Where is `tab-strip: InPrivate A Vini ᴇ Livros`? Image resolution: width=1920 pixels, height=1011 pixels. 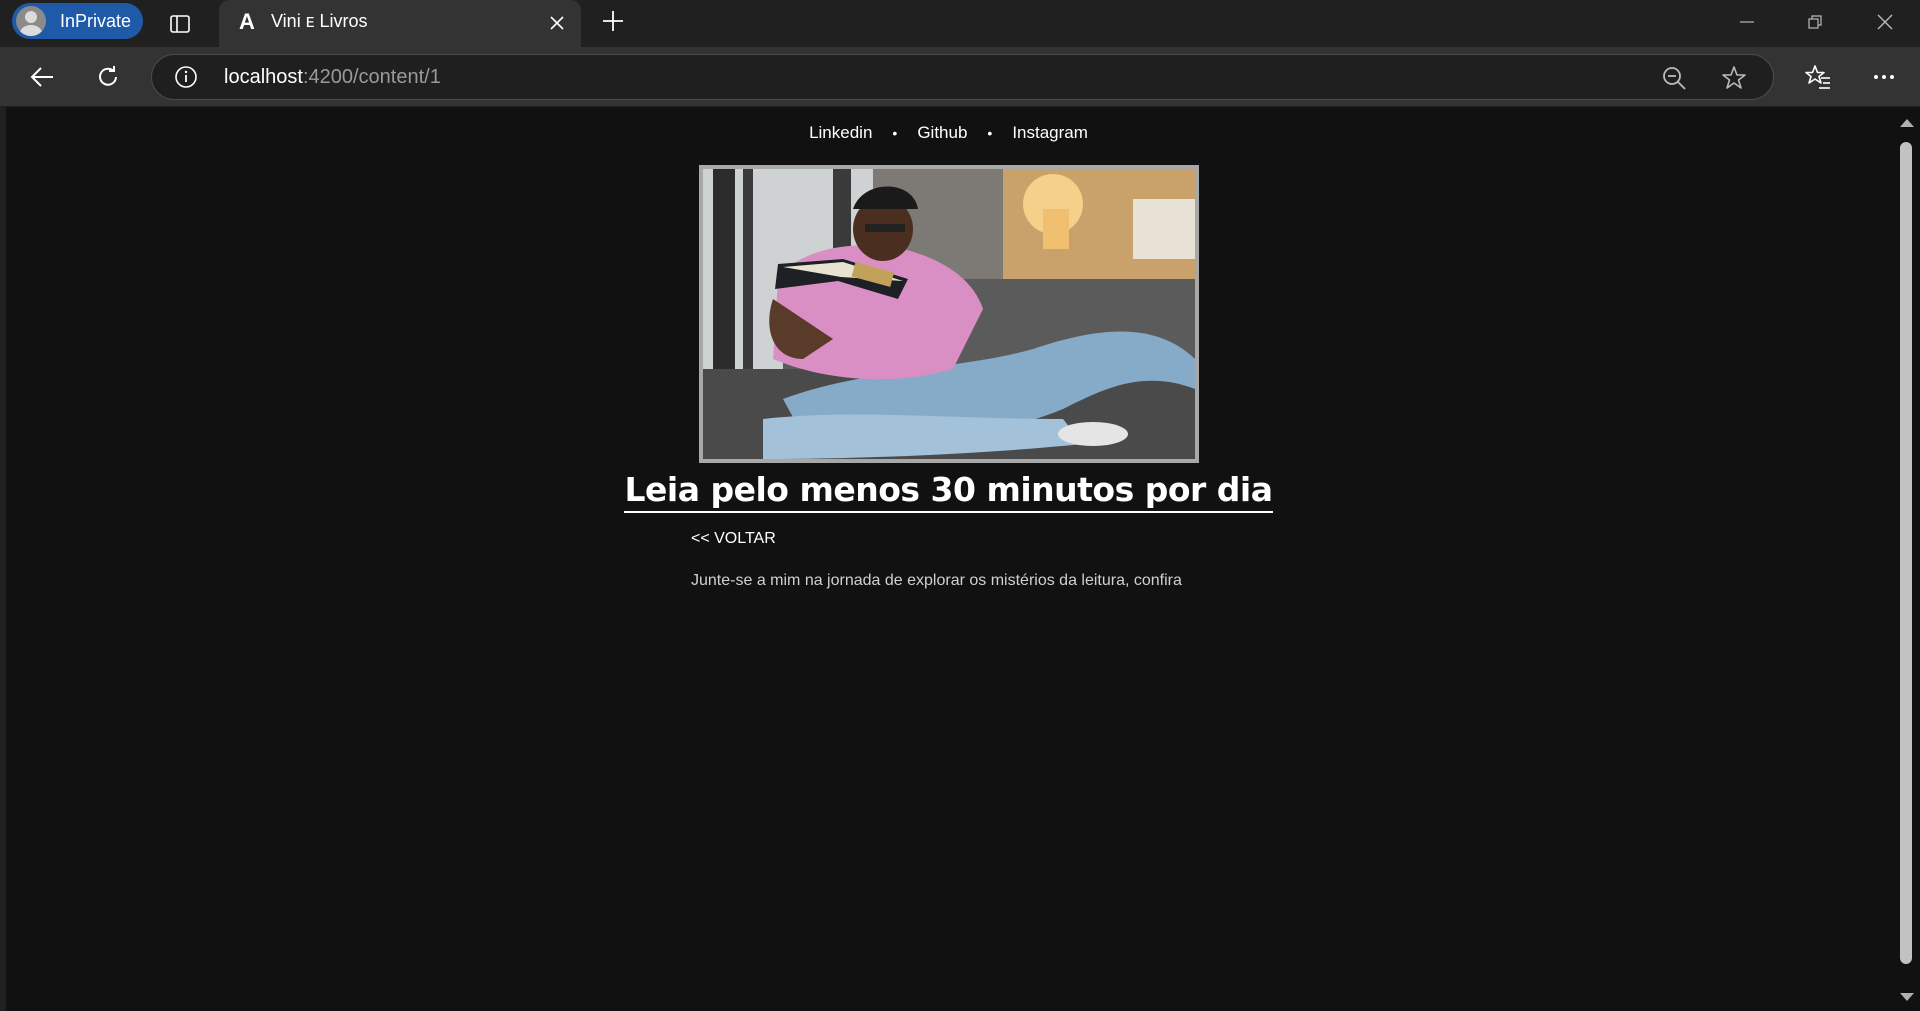 tab-strip: InPrivate A Vini ᴇ Livros is located at coordinates (960, 23).